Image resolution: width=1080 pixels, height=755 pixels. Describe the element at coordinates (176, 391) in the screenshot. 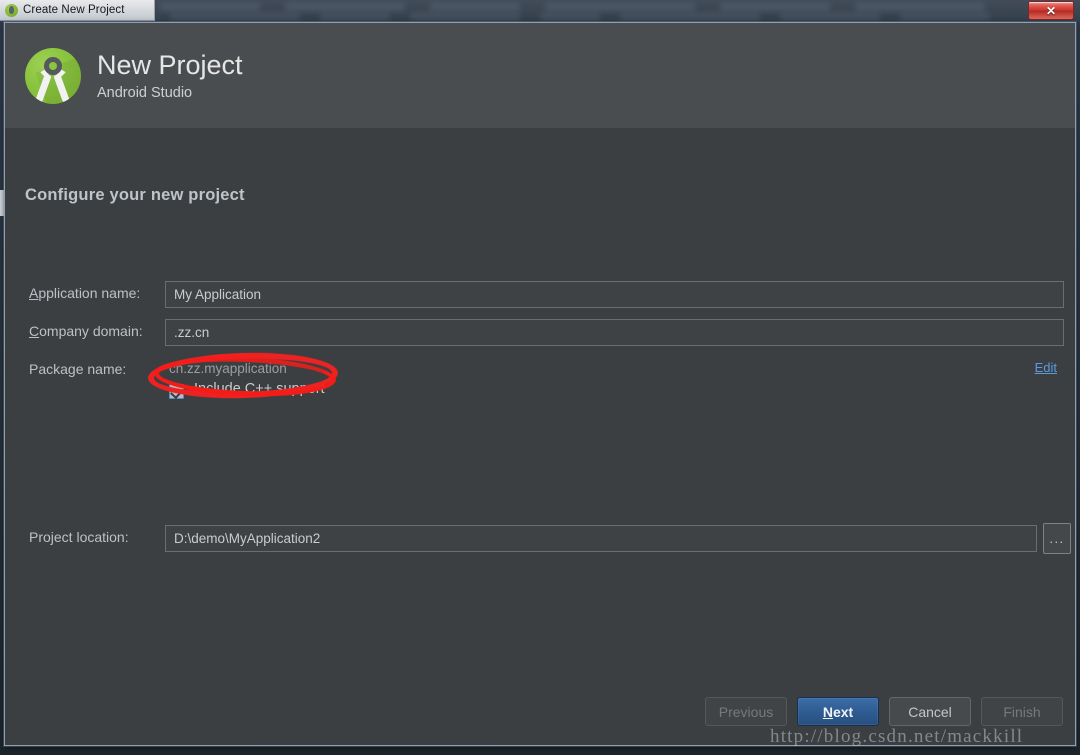

I see `include-cpp-checkbox` at that location.